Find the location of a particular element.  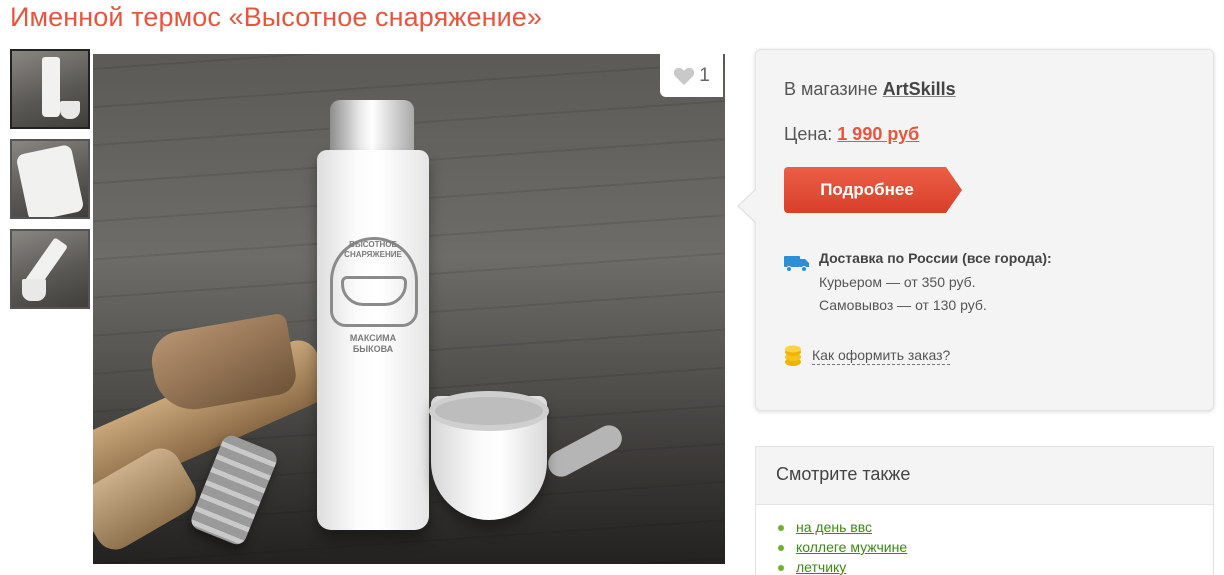

price-line: Цена: 1 990 руб is located at coordinates (851, 134).